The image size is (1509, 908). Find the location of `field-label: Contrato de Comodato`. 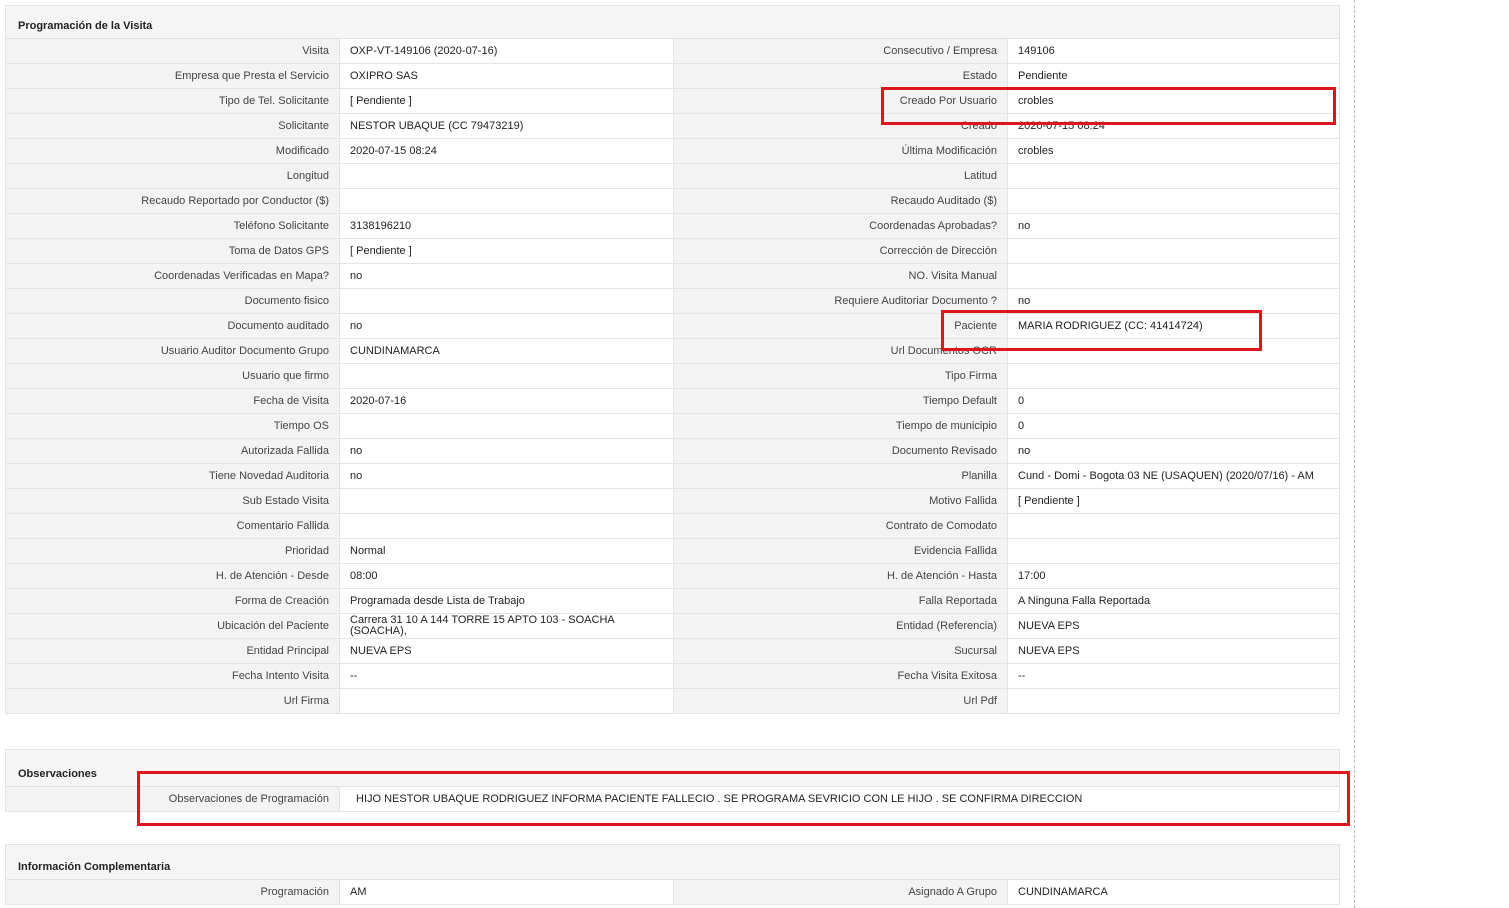

field-label: Contrato de Comodato is located at coordinates (840, 526).